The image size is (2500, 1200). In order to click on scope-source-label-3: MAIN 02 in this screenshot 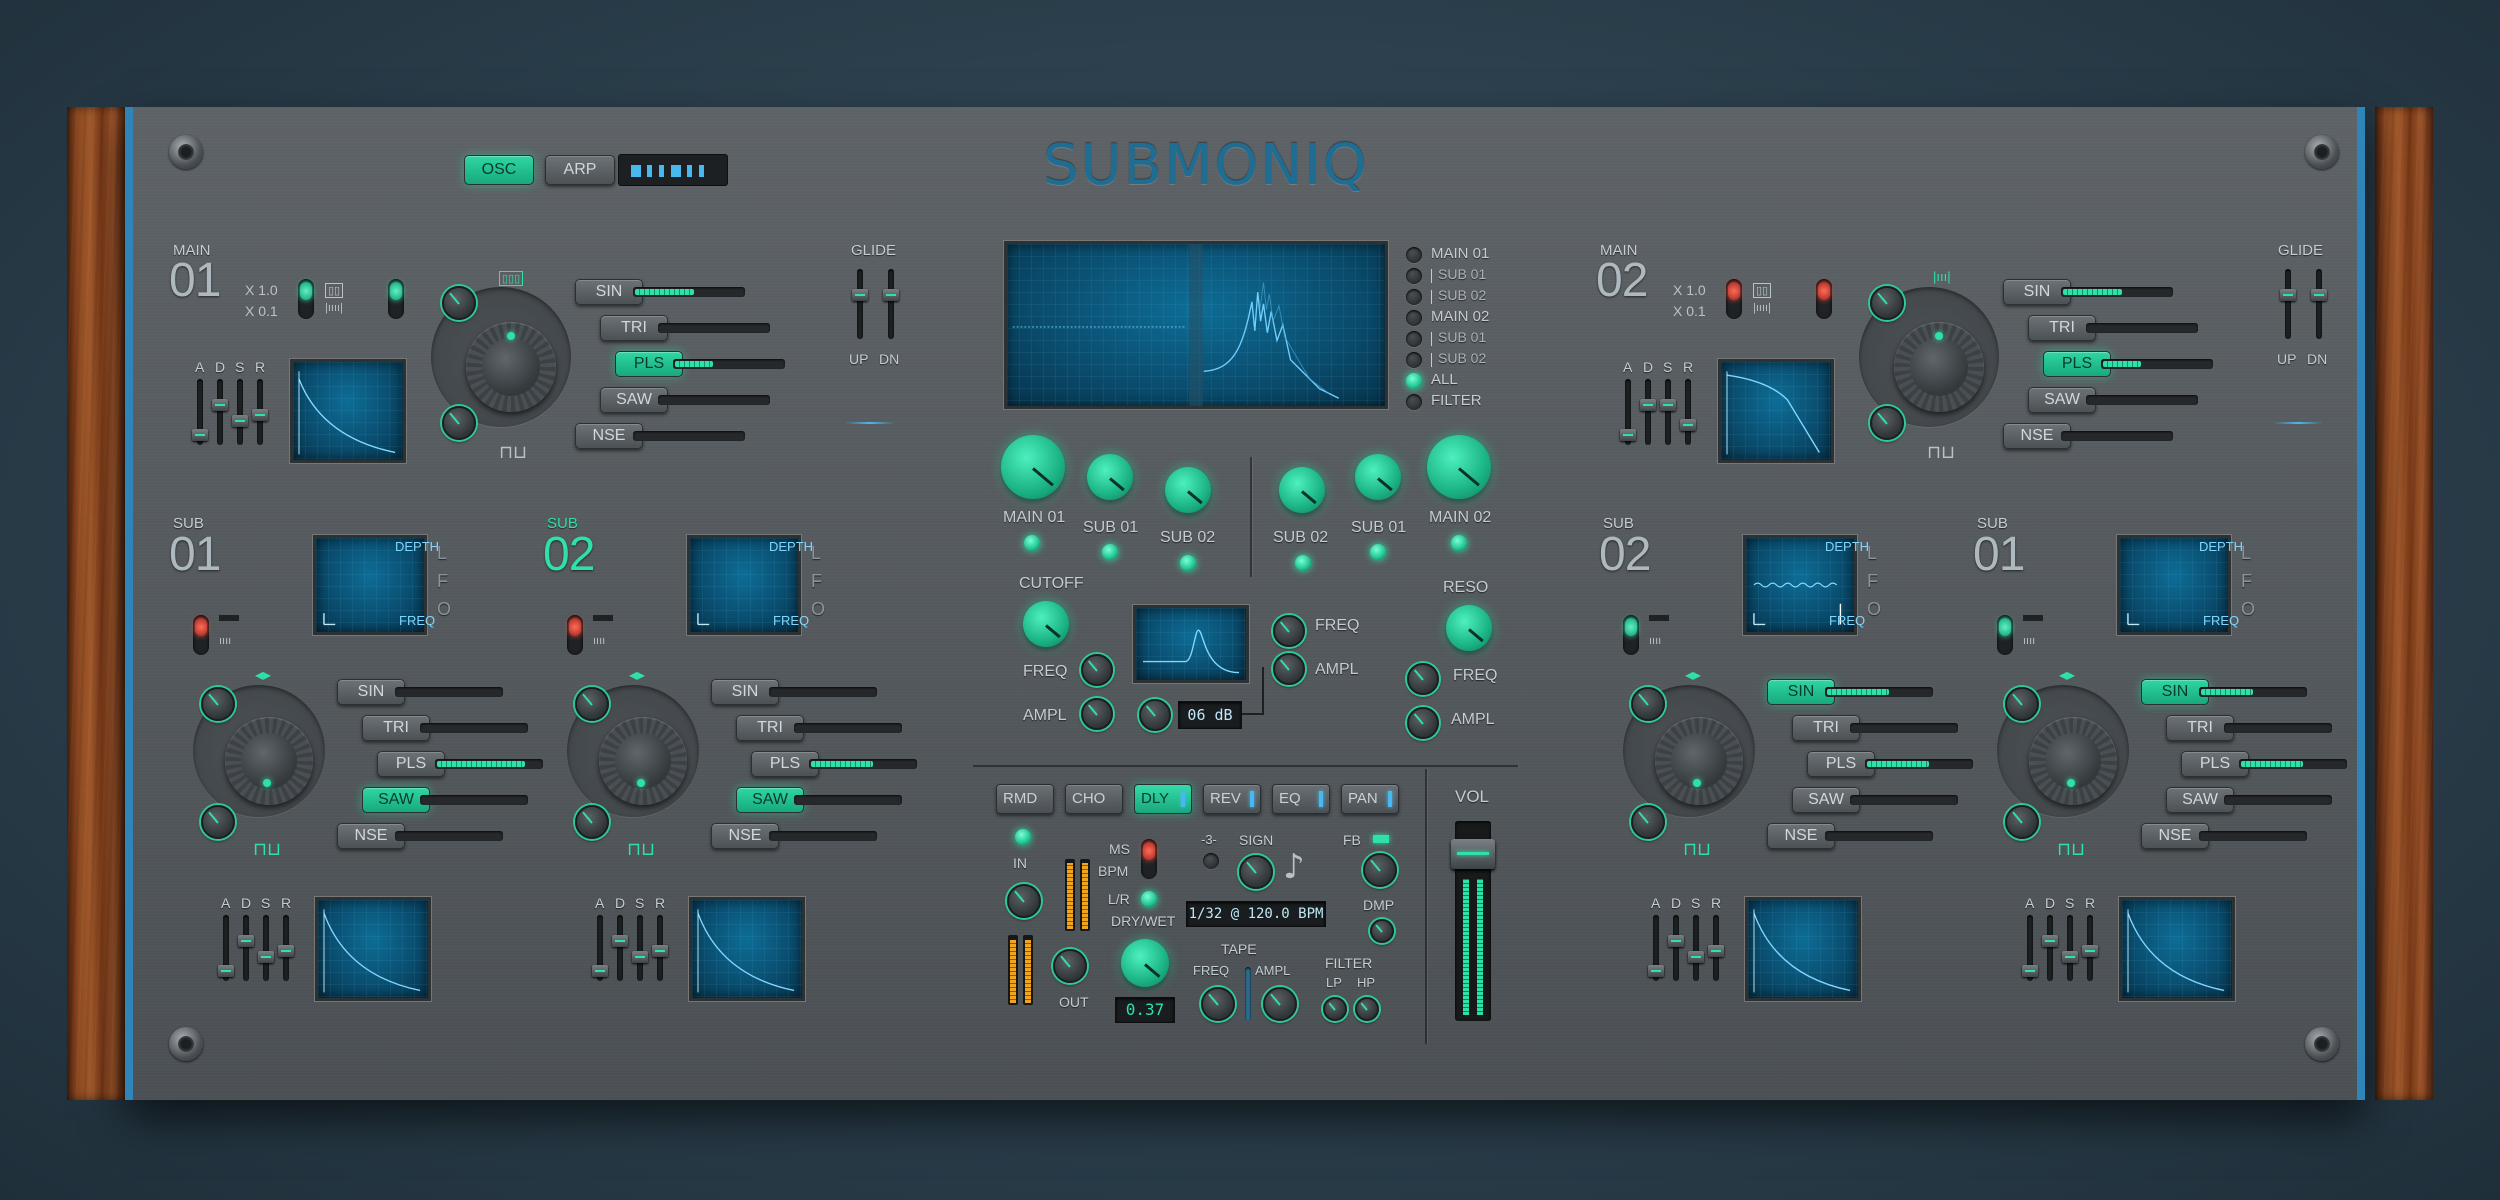, I will do `click(1460, 316)`.